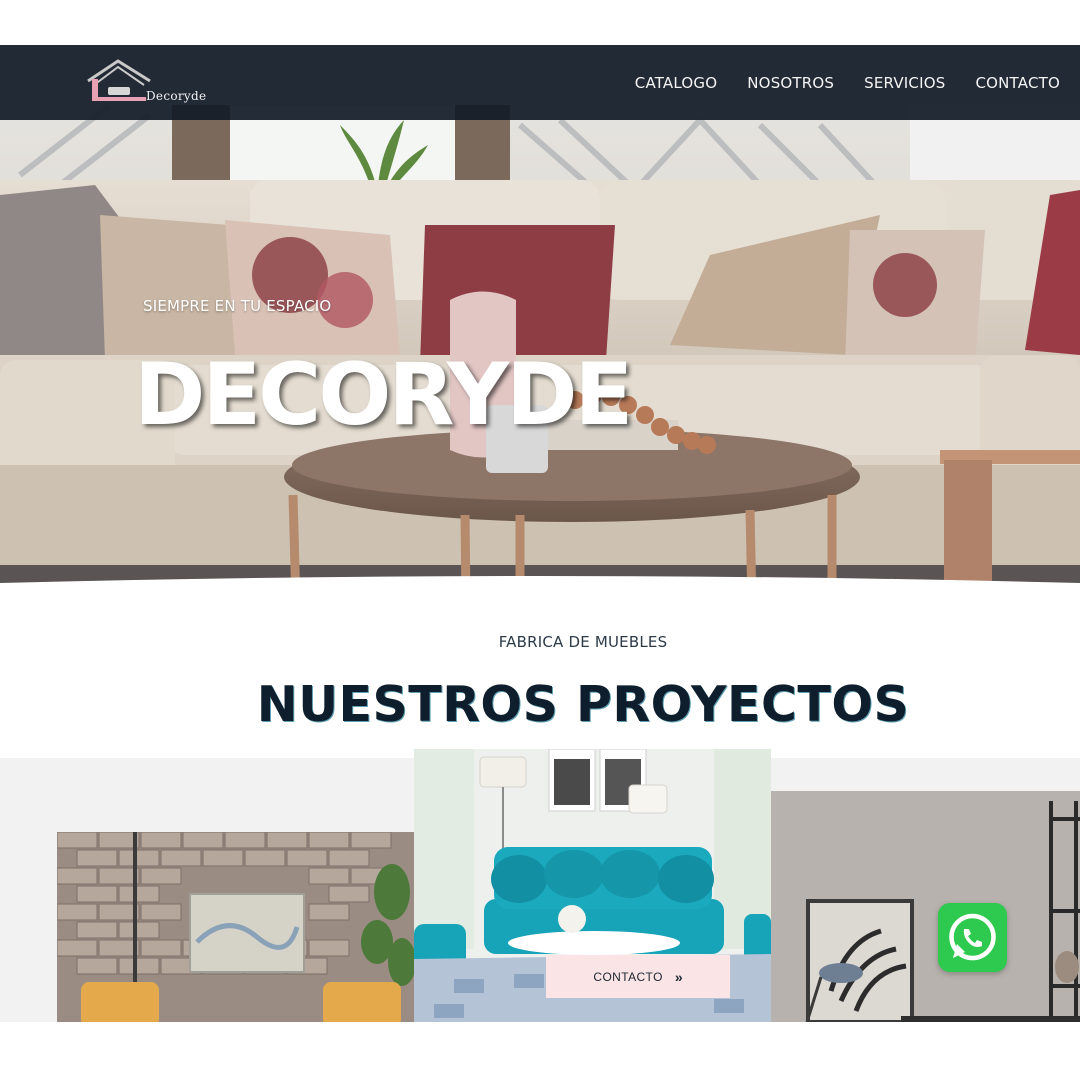  What do you see at coordinates (383, 395) in the screenshot?
I see `hero-title: DECORYDE` at bounding box center [383, 395].